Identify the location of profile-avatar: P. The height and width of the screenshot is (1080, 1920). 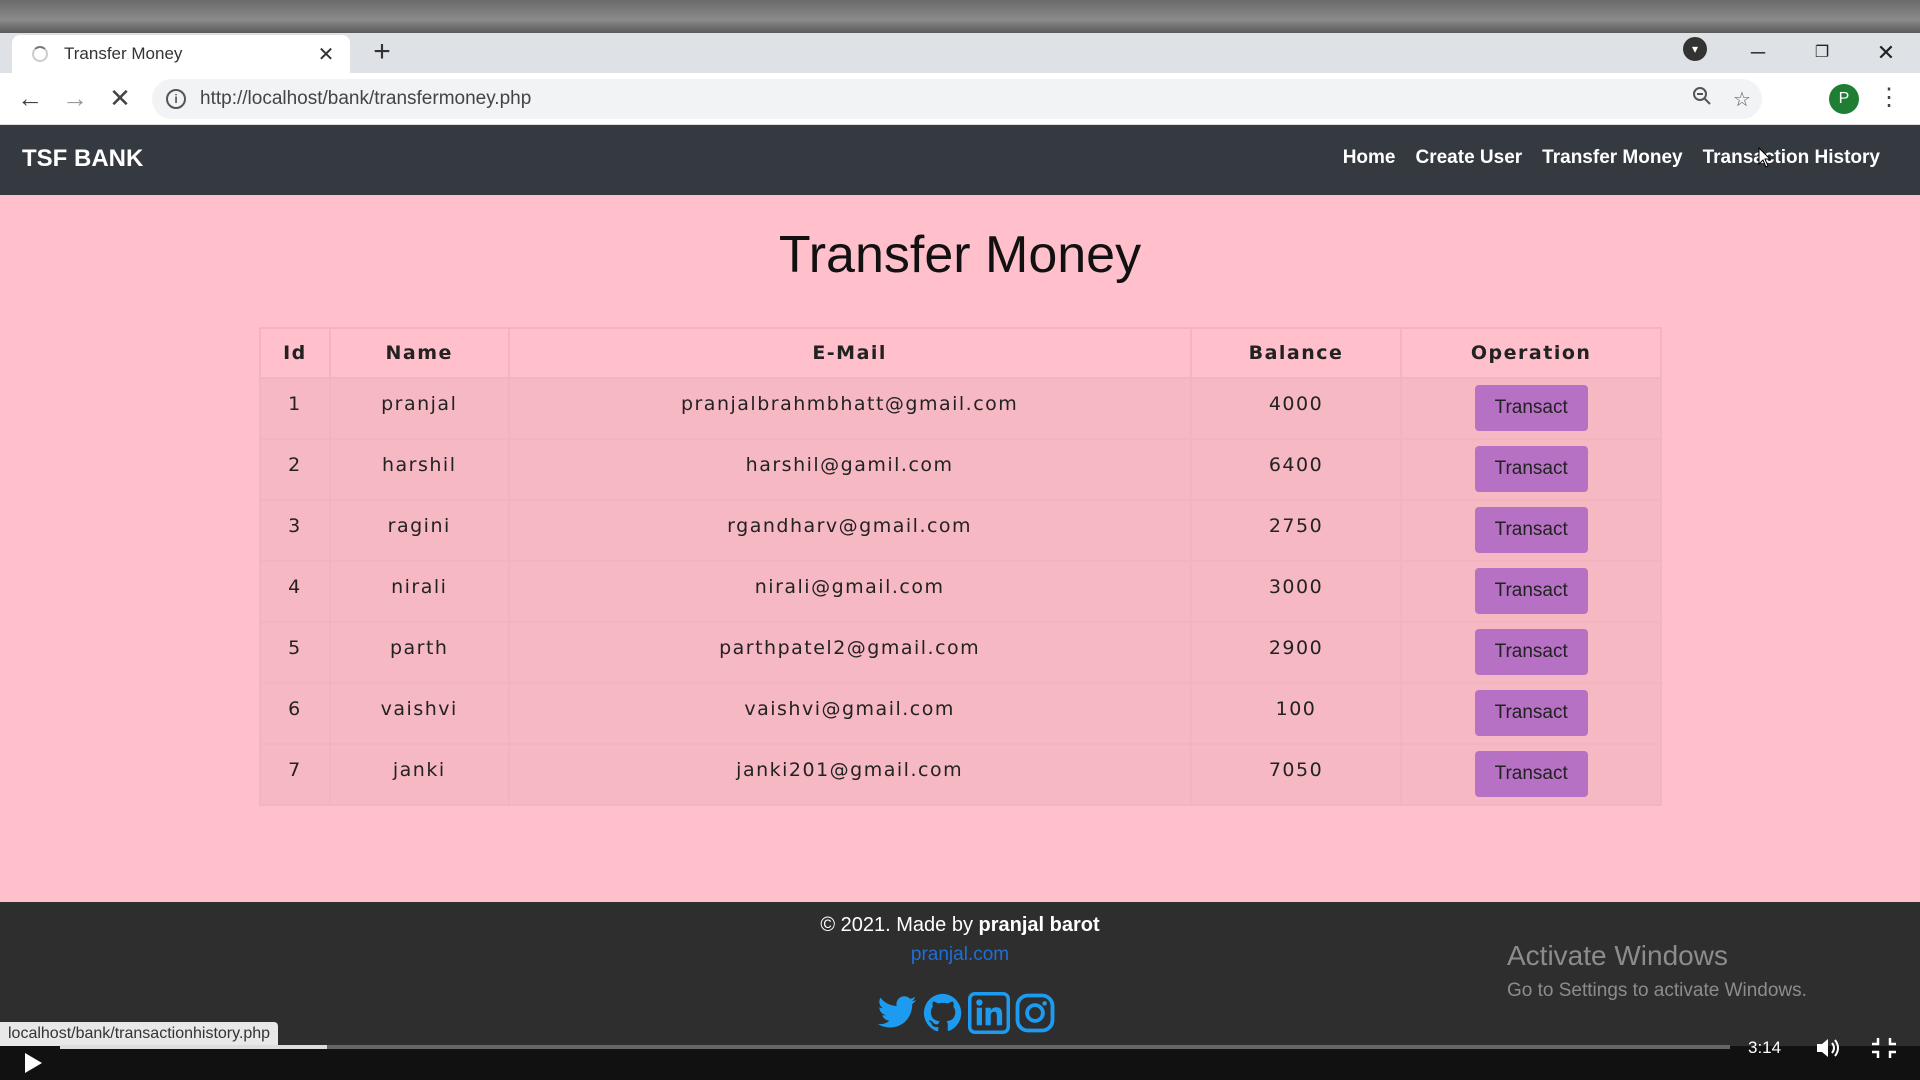
(1844, 99).